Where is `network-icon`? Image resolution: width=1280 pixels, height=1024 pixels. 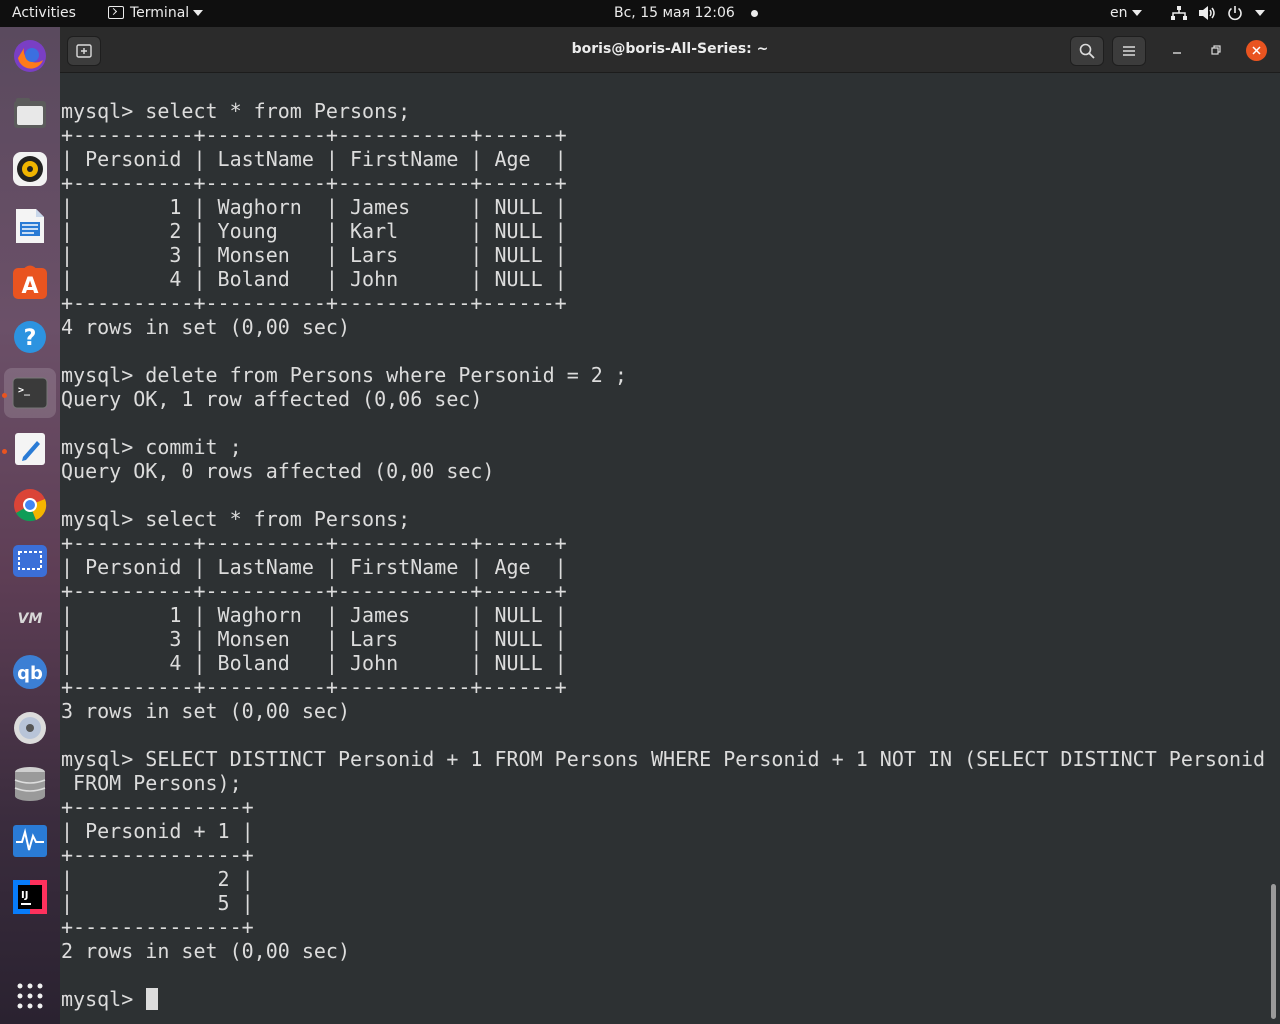 network-icon is located at coordinates (1179, 13).